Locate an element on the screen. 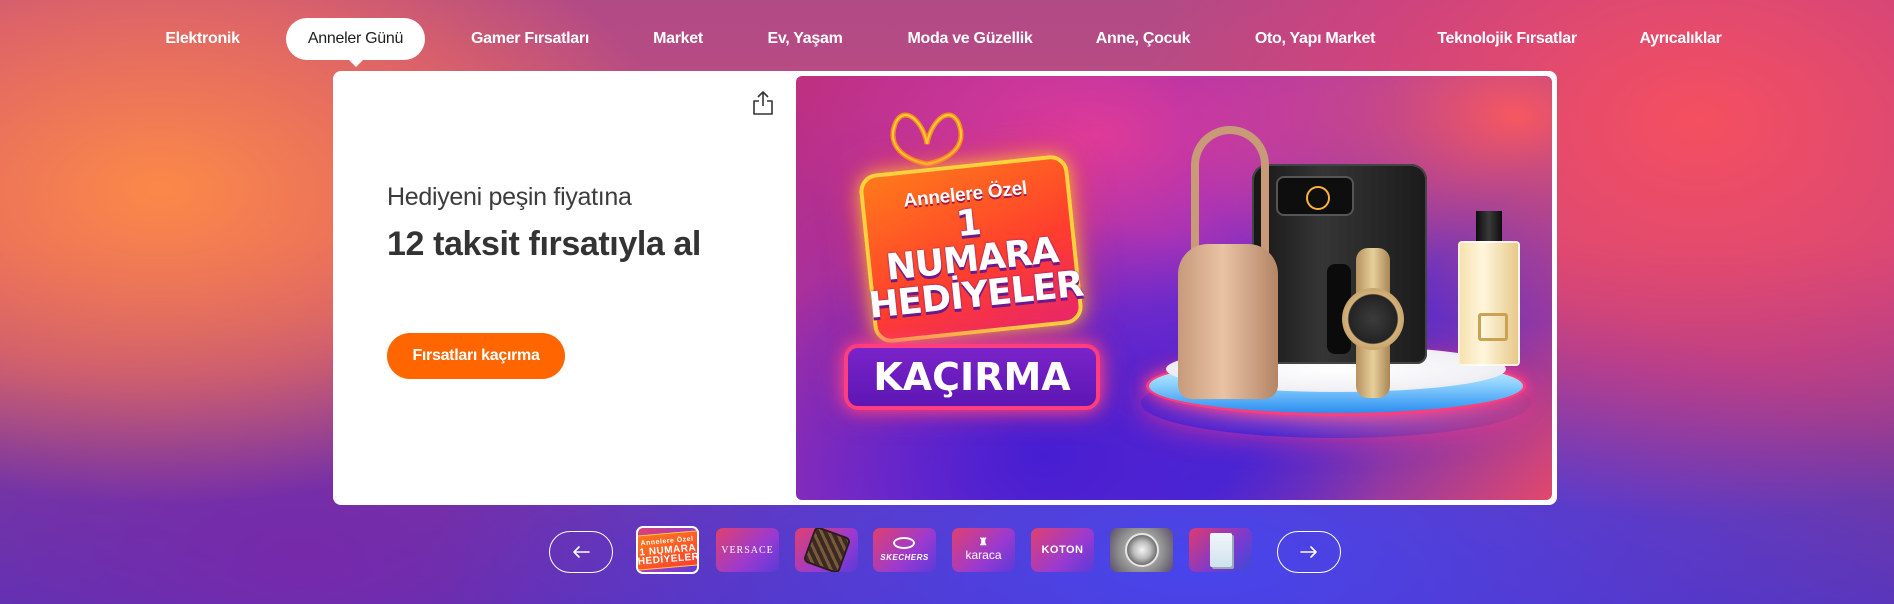 This screenshot has width=1894, height=604. nav-item-oto-yapi-market: Oto, Yapı Market is located at coordinates (1315, 39).